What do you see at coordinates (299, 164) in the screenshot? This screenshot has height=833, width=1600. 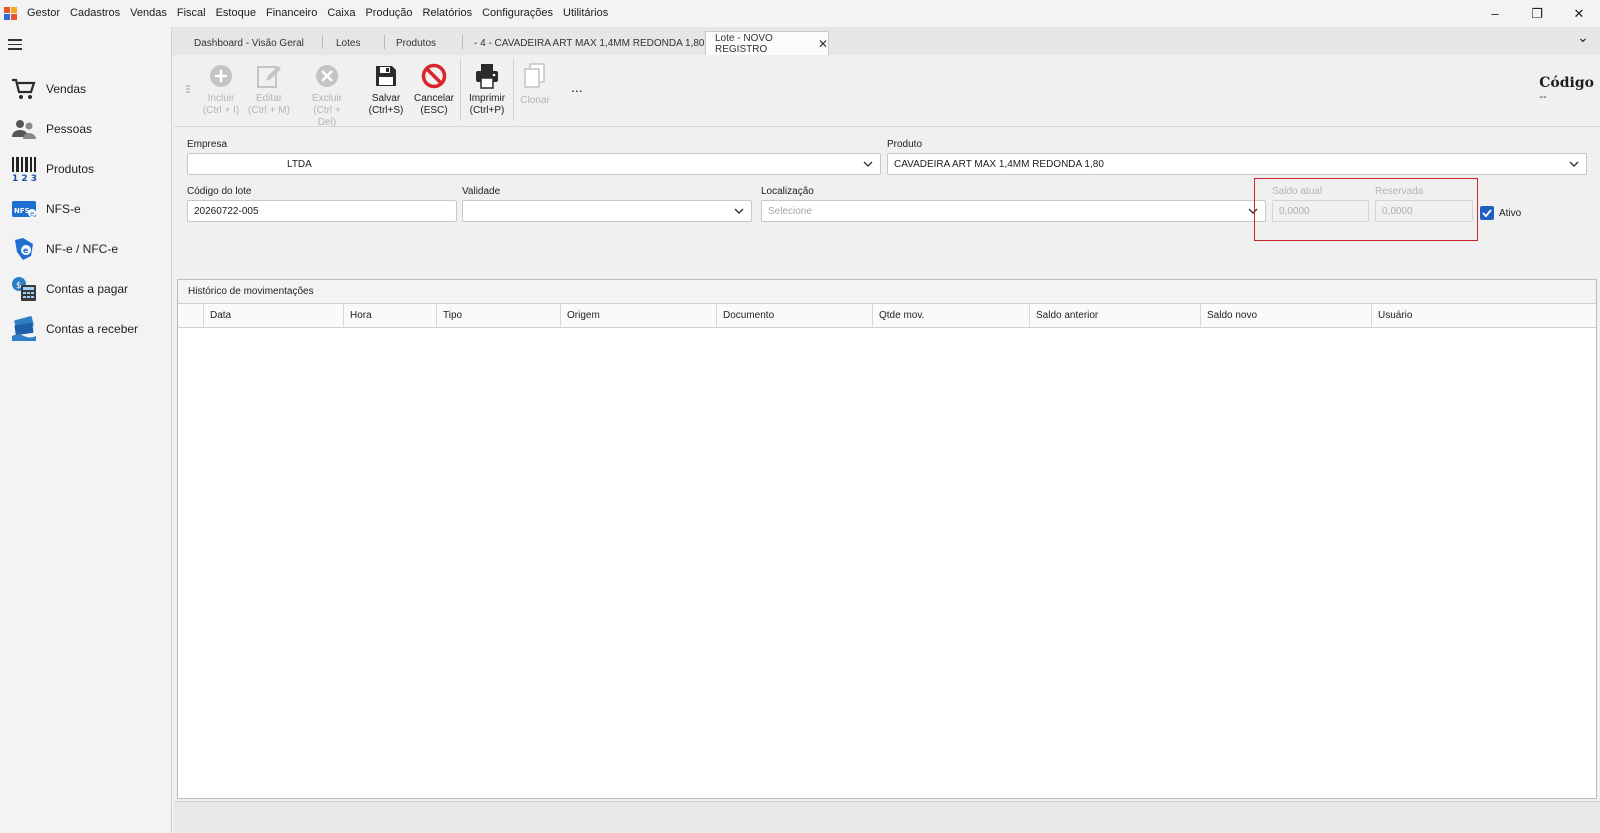 I see `empresa-value: LTDA` at bounding box center [299, 164].